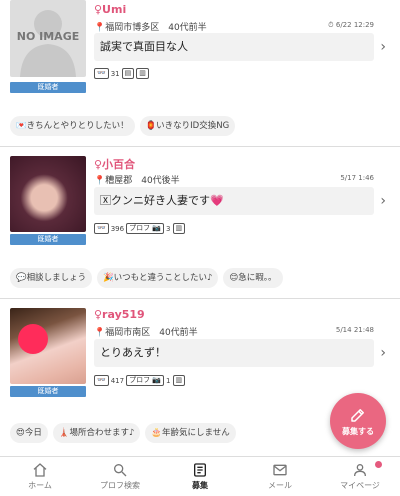 The width and height of the screenshot is (400, 496). I want to click on clock-icon: ⏱, so click(331, 25).